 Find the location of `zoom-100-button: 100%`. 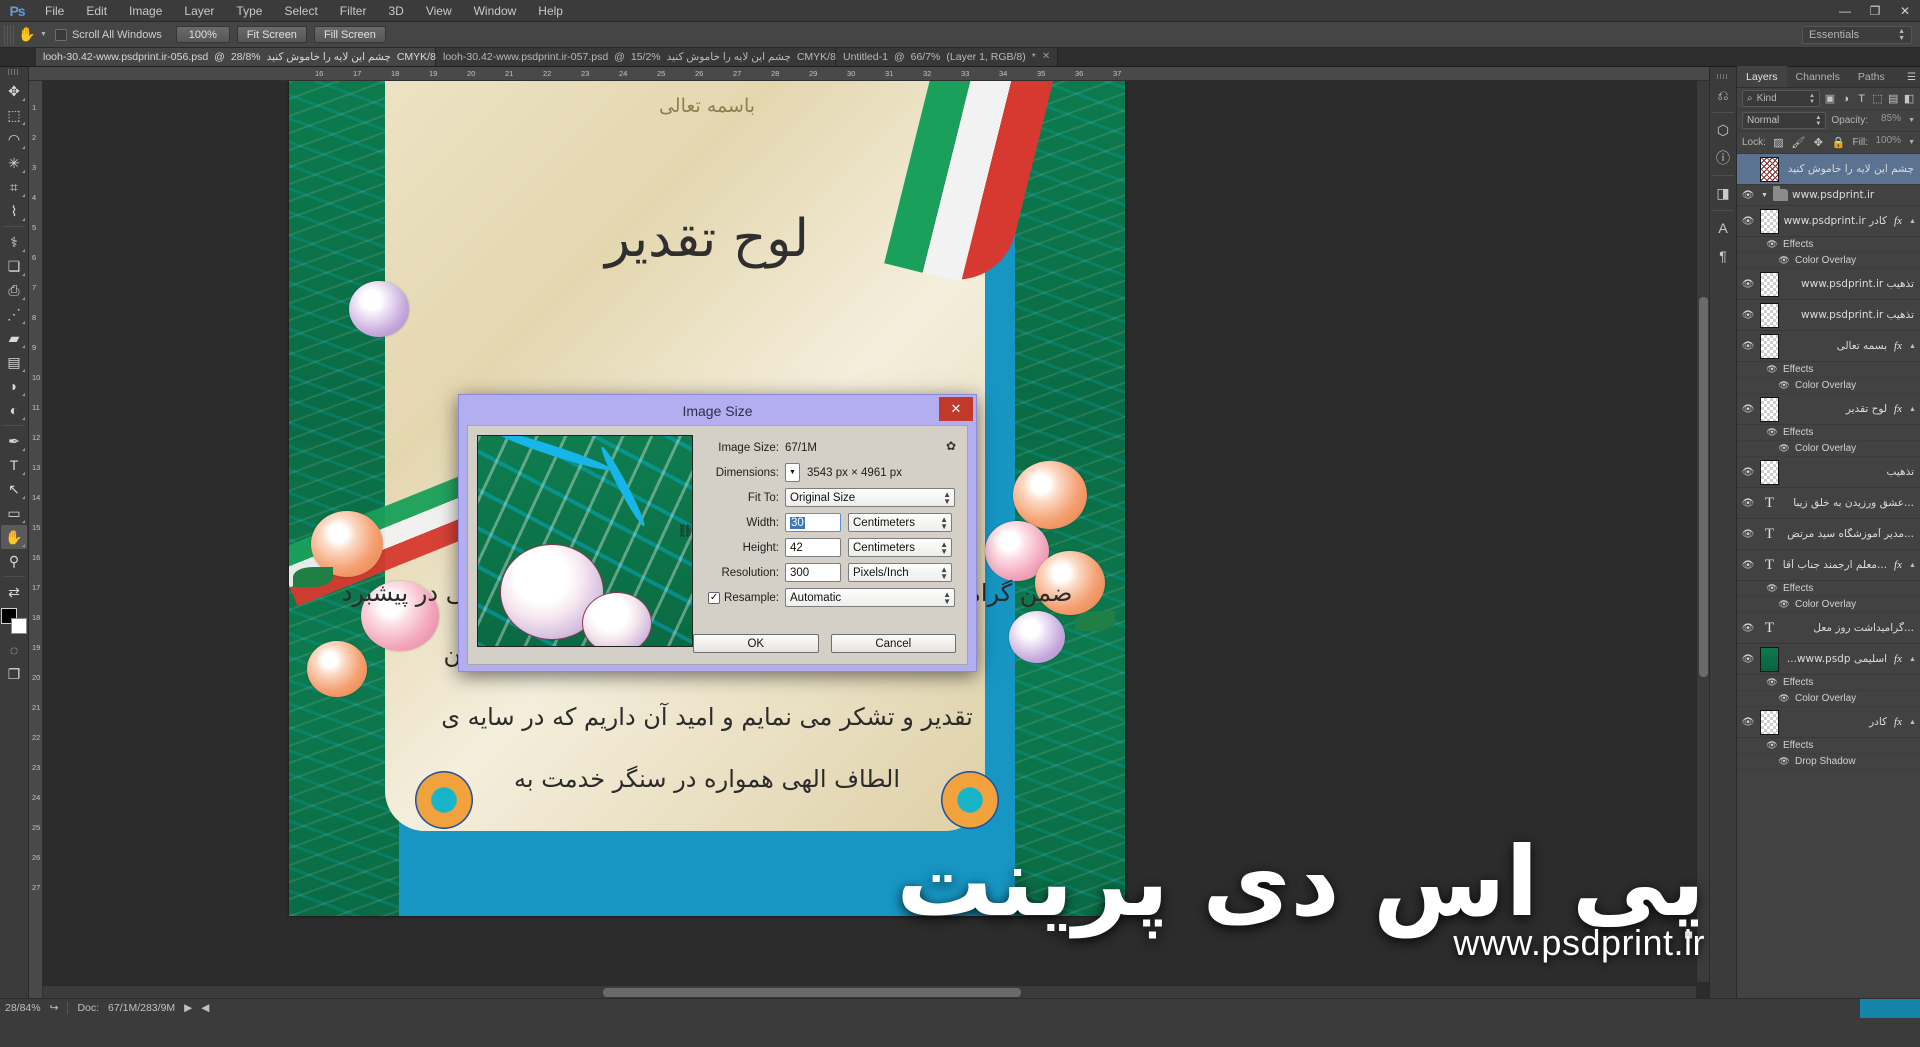

zoom-100-button: 100% is located at coordinates (202, 34).